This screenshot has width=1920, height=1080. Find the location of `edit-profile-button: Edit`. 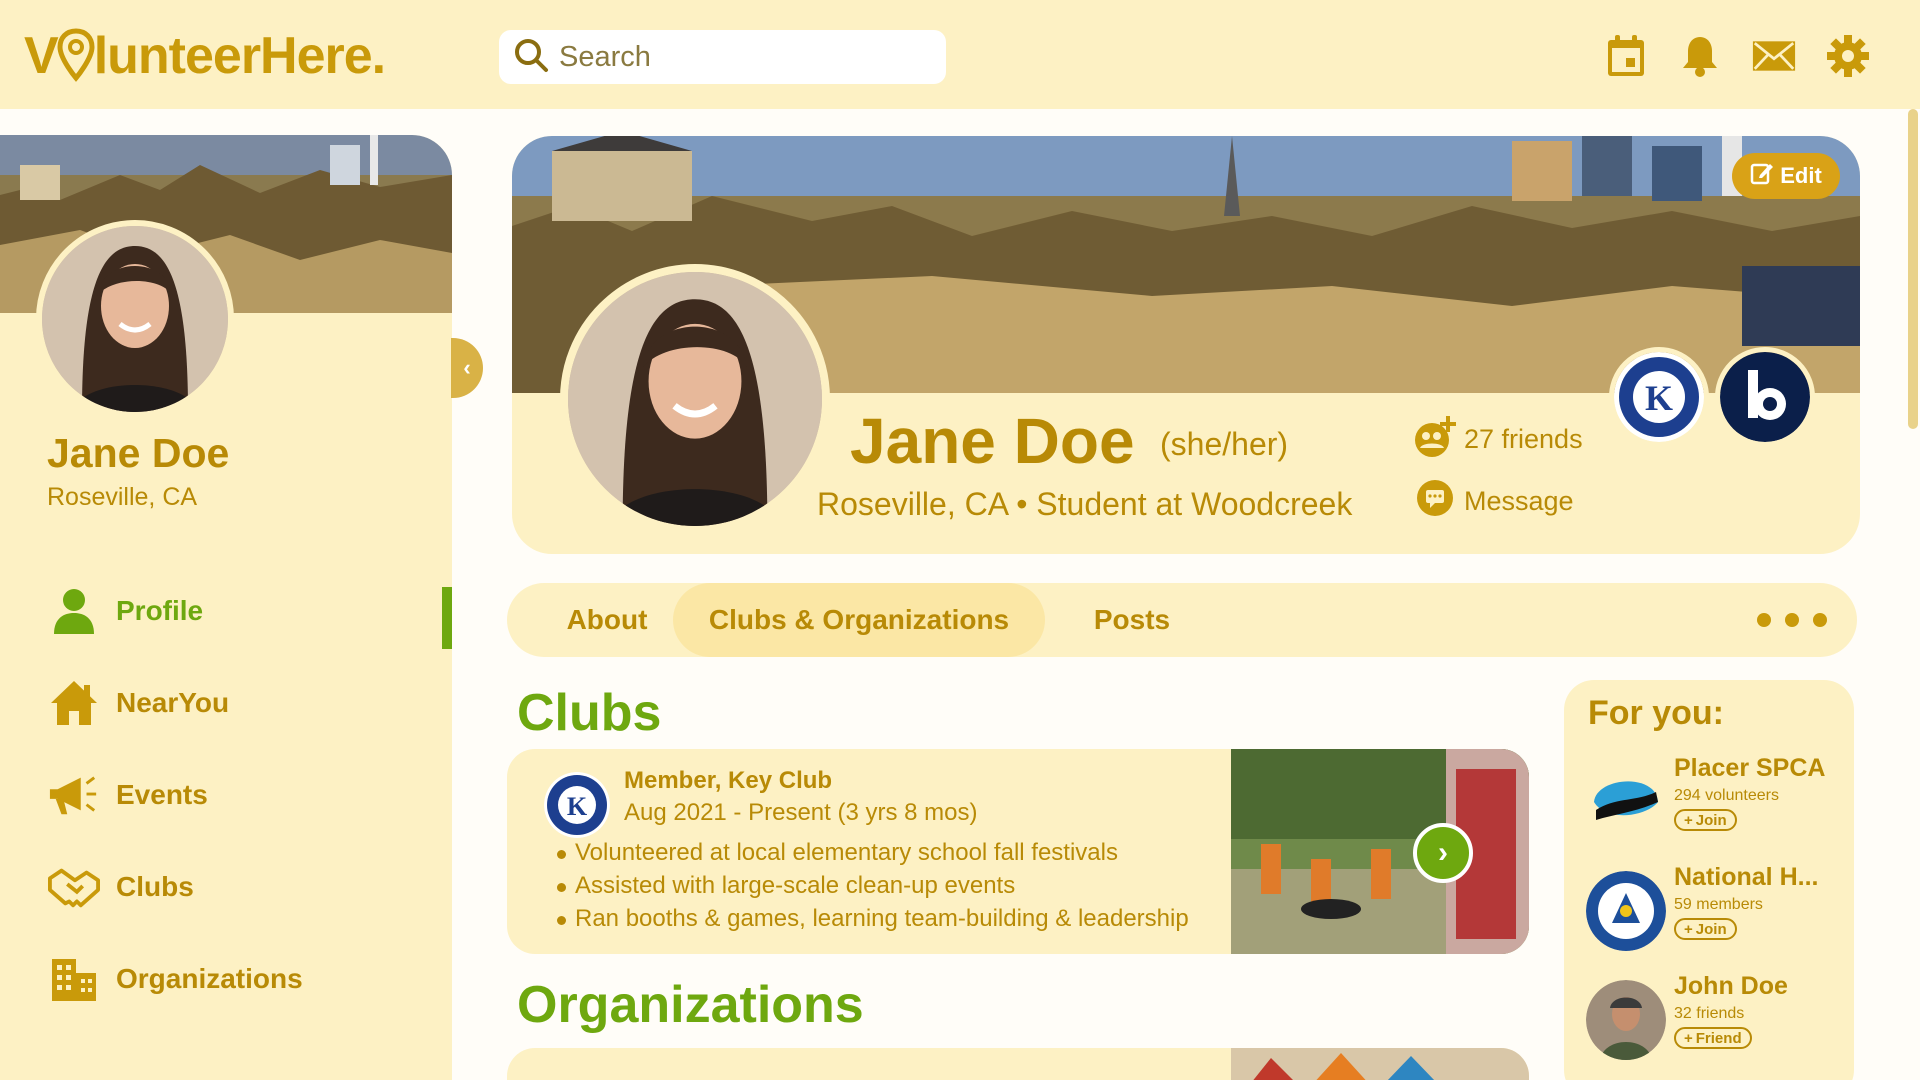

edit-profile-button: Edit is located at coordinates (1786, 176).